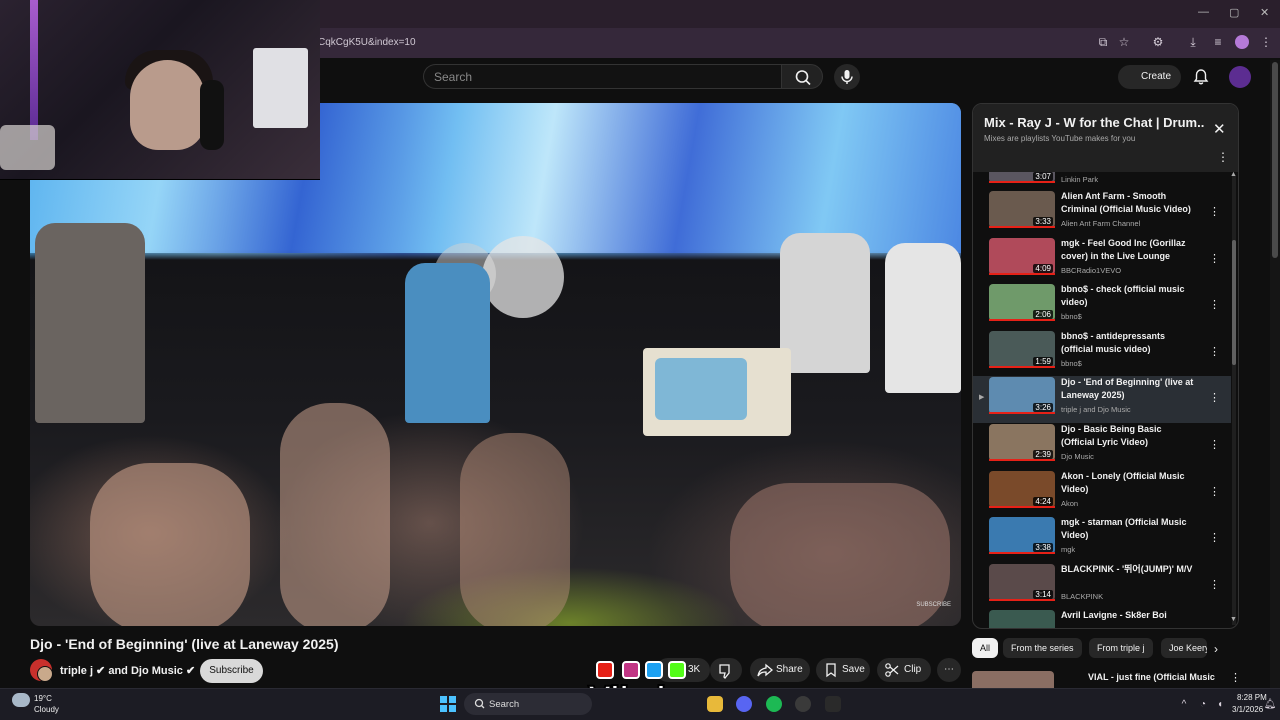 This screenshot has height=720, width=1280. What do you see at coordinates (1158, 42) in the screenshot?
I see `extensions-icon: ⚙` at bounding box center [1158, 42].